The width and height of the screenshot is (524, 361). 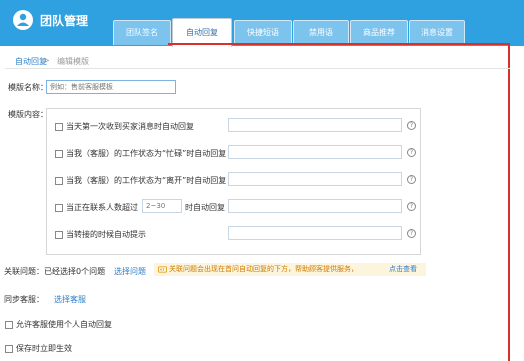 What do you see at coordinates (73, 61) in the screenshot?
I see `breadcrumb-current: 编辑模版` at bounding box center [73, 61].